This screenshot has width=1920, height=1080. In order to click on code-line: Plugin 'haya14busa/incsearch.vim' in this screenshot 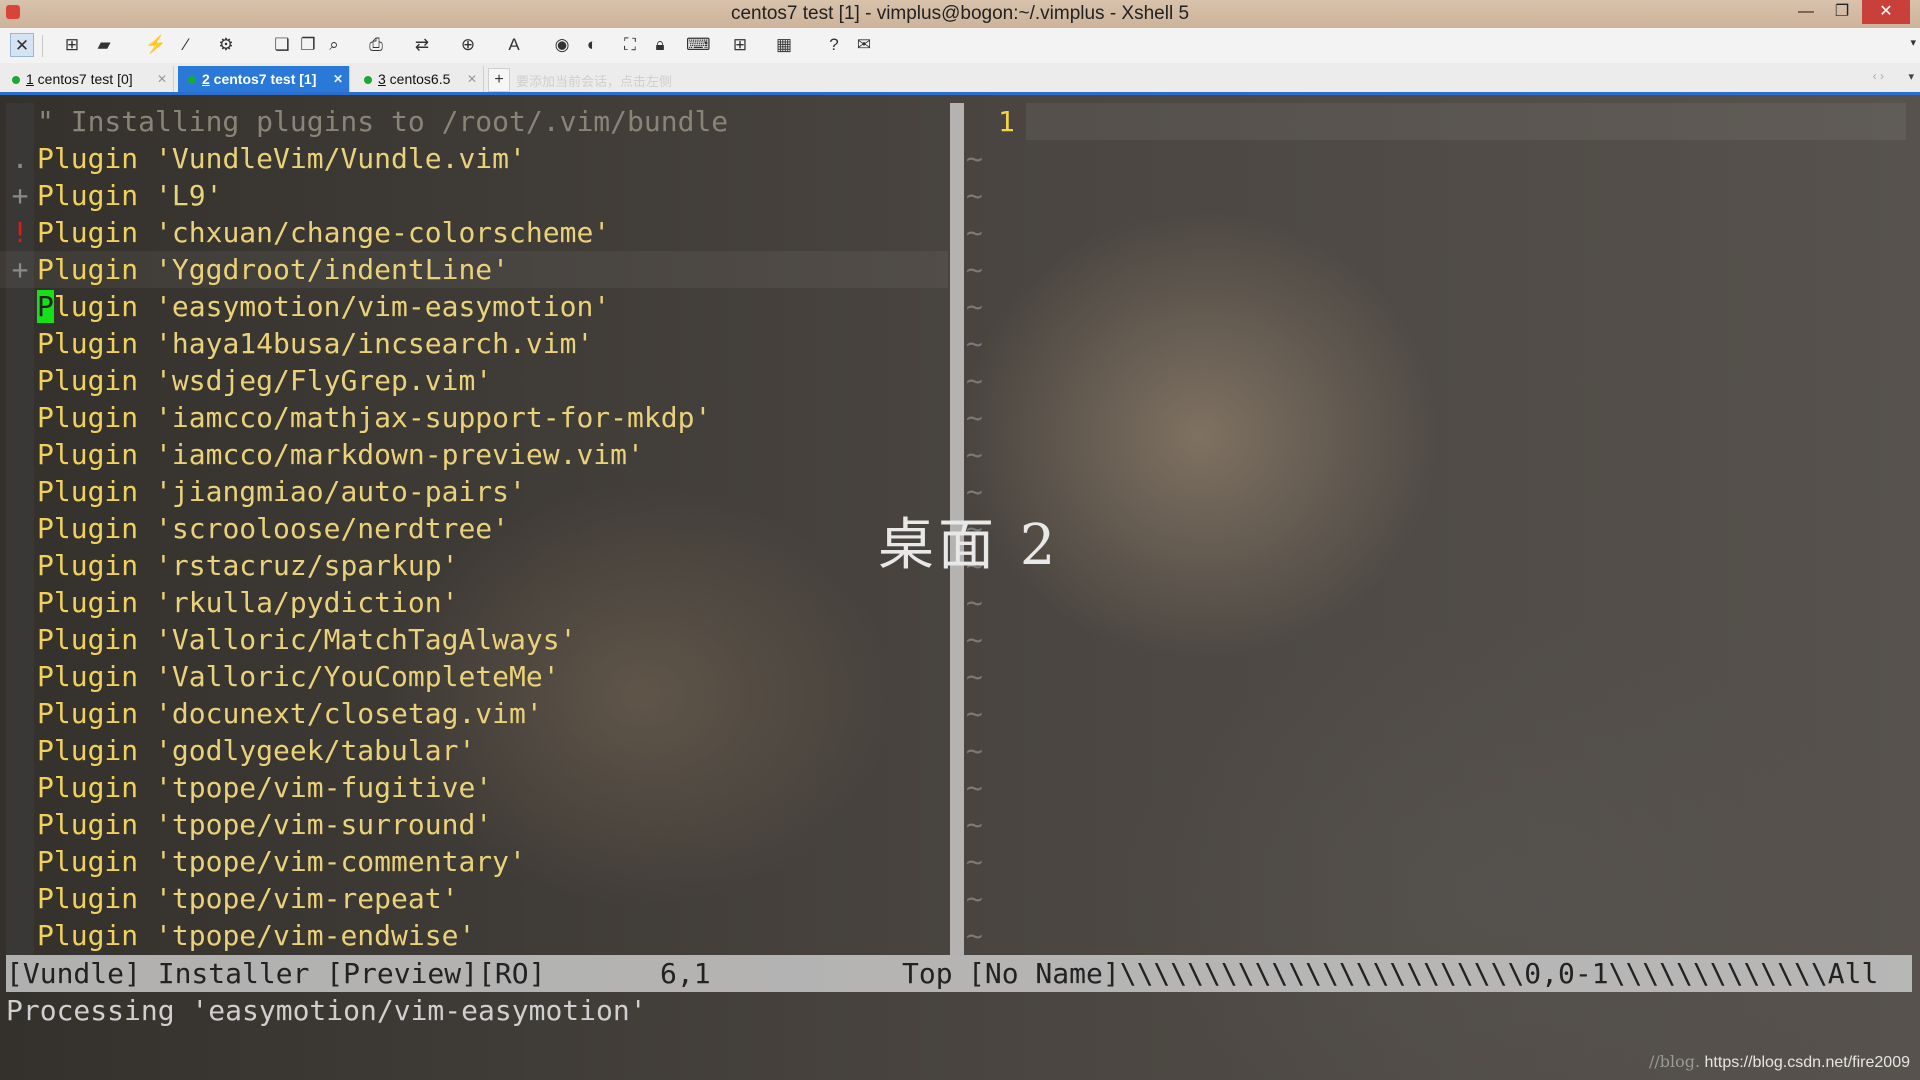, I will do `click(474, 343)`.